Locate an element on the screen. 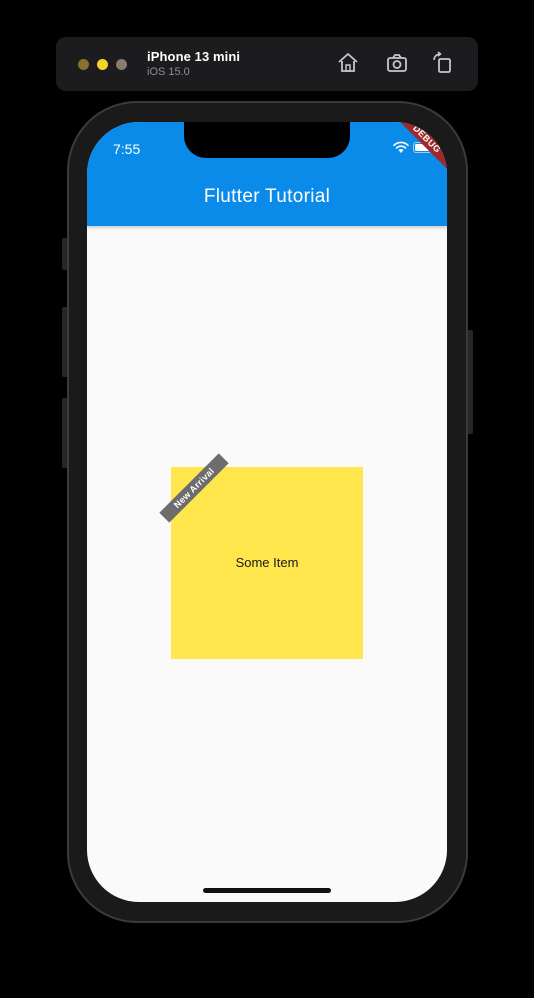 The width and height of the screenshot is (534, 998). new-arrival-banner: New Arrival is located at coordinates (194, 488).